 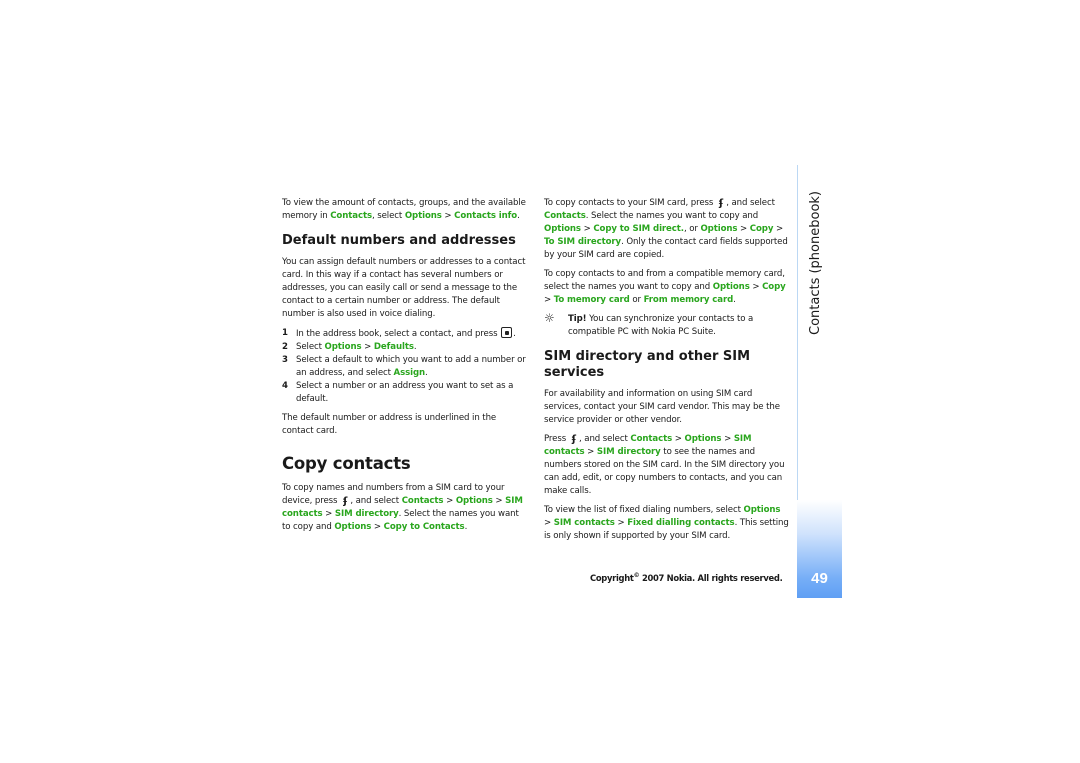 I want to click on copy-contacts-heading: Copy contacts, so click(x=346, y=463).